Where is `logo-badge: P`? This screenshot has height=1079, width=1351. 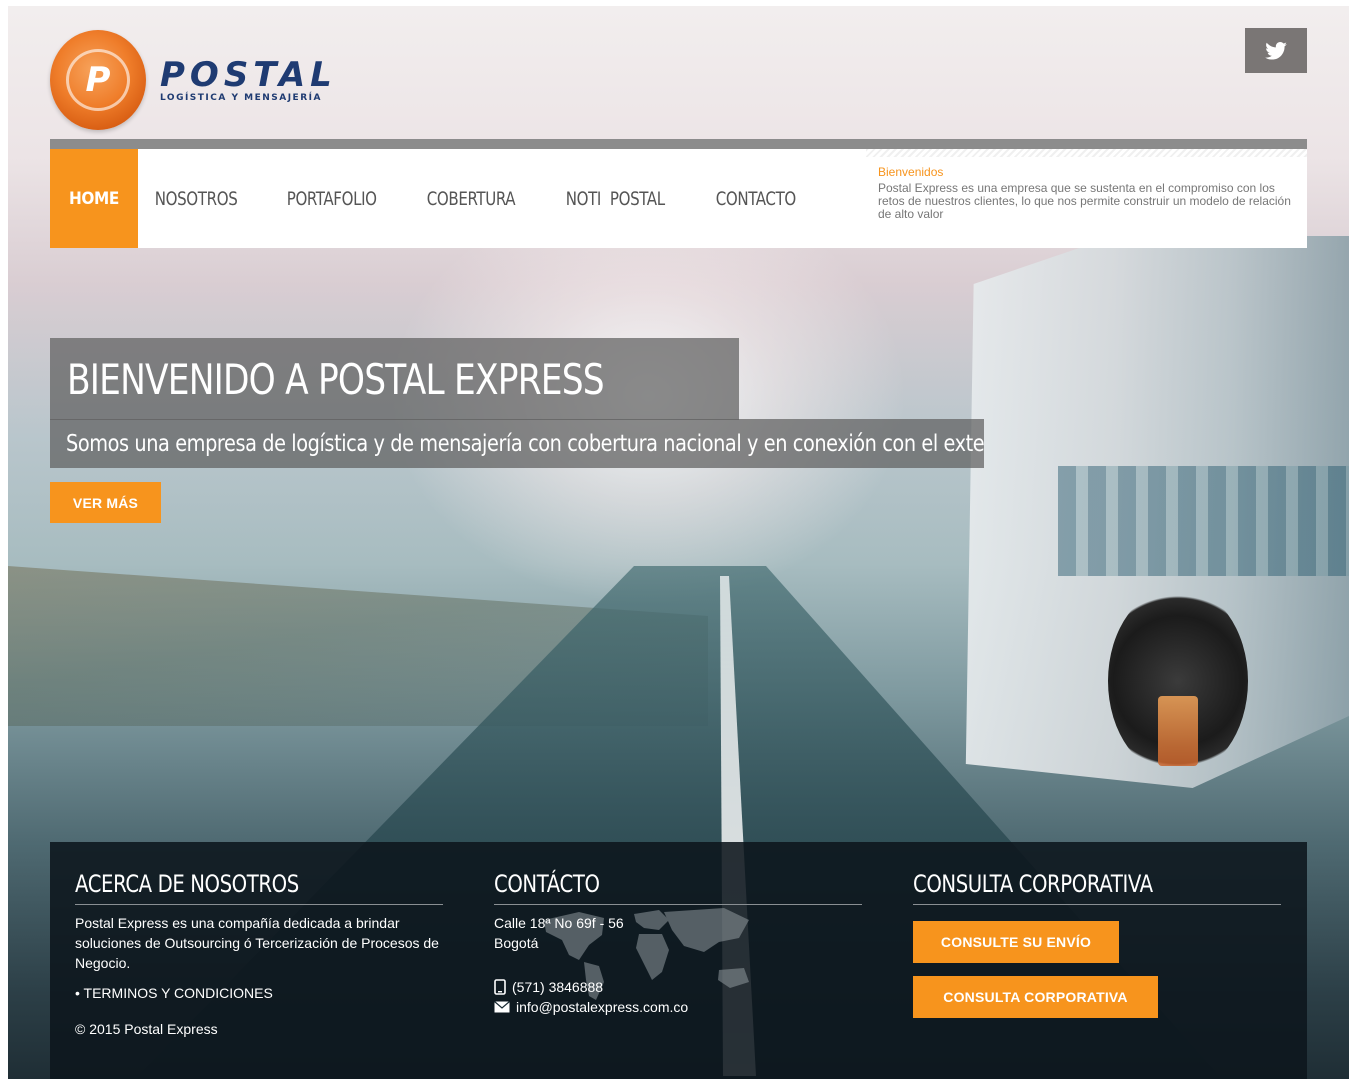 logo-badge: P is located at coordinates (98, 80).